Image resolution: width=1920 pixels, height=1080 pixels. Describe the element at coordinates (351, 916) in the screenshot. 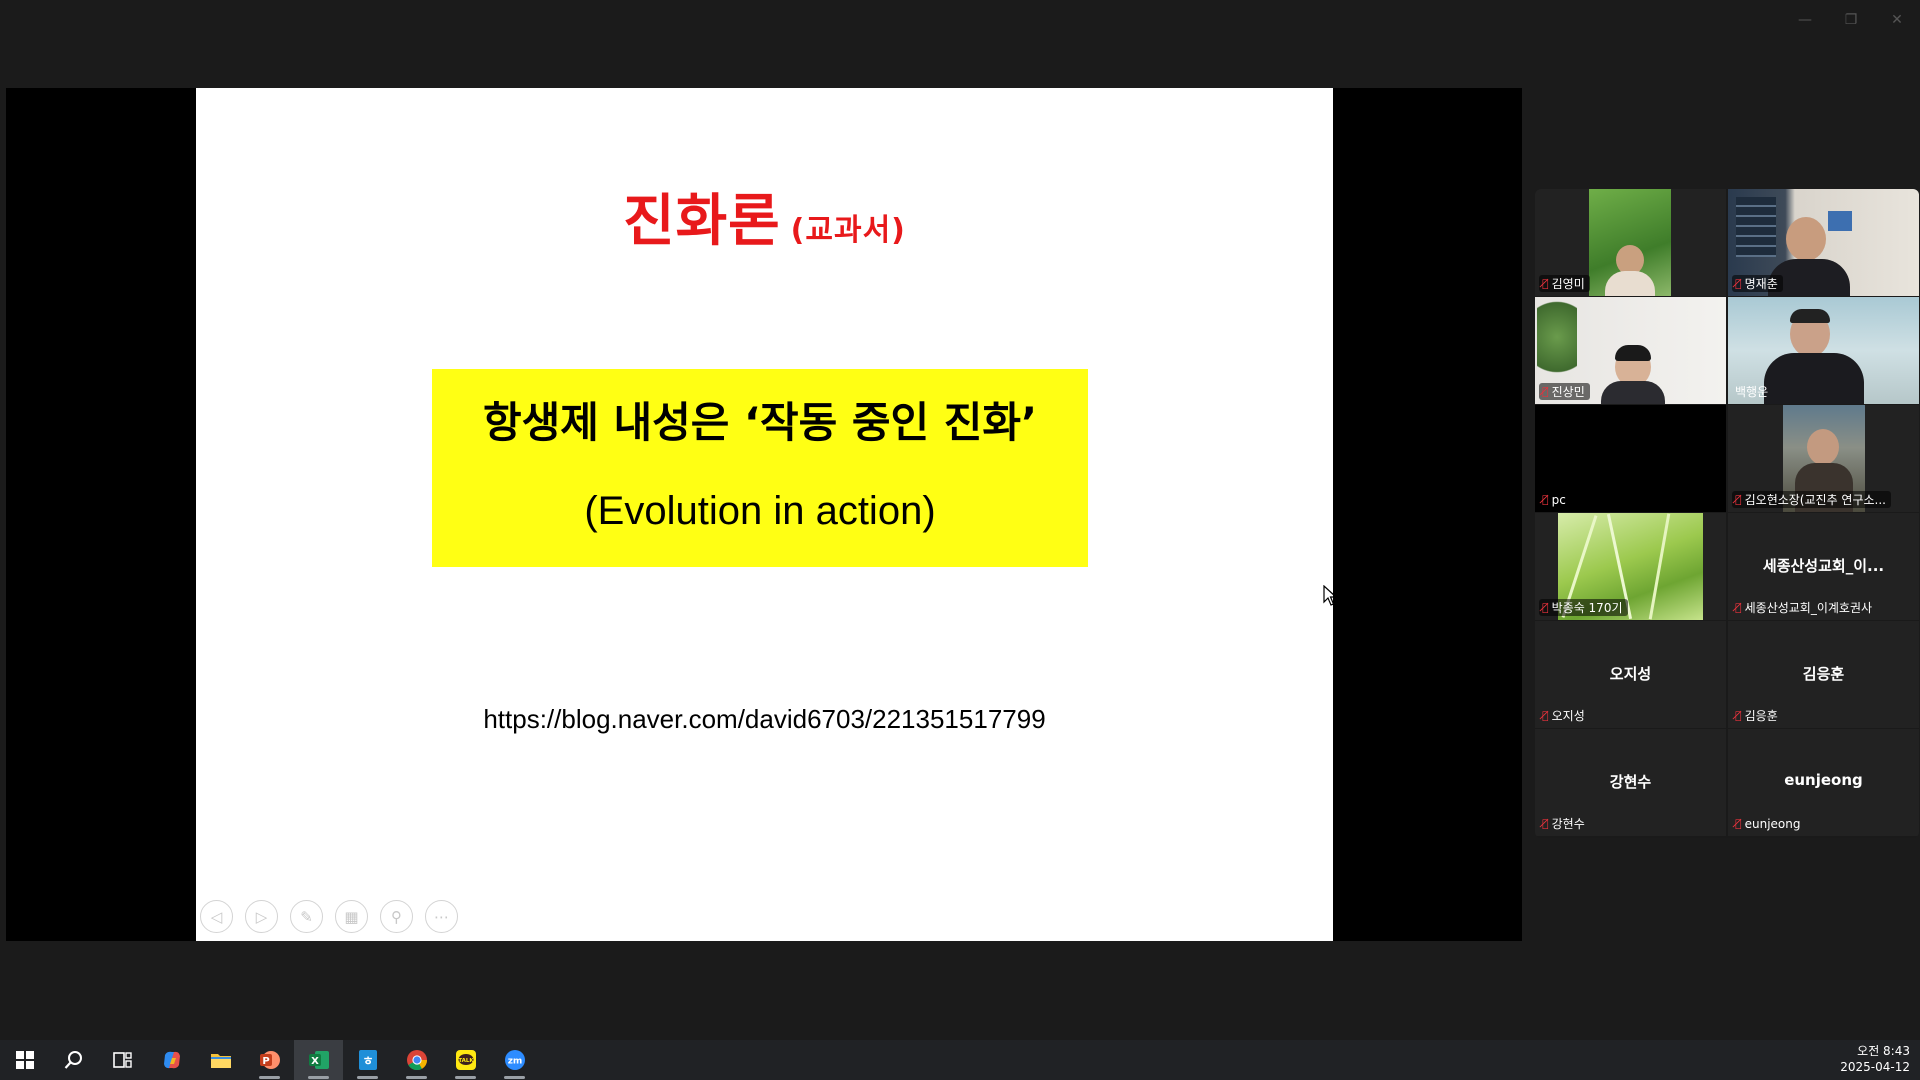

I see `slides-grid-icon: ▦` at that location.